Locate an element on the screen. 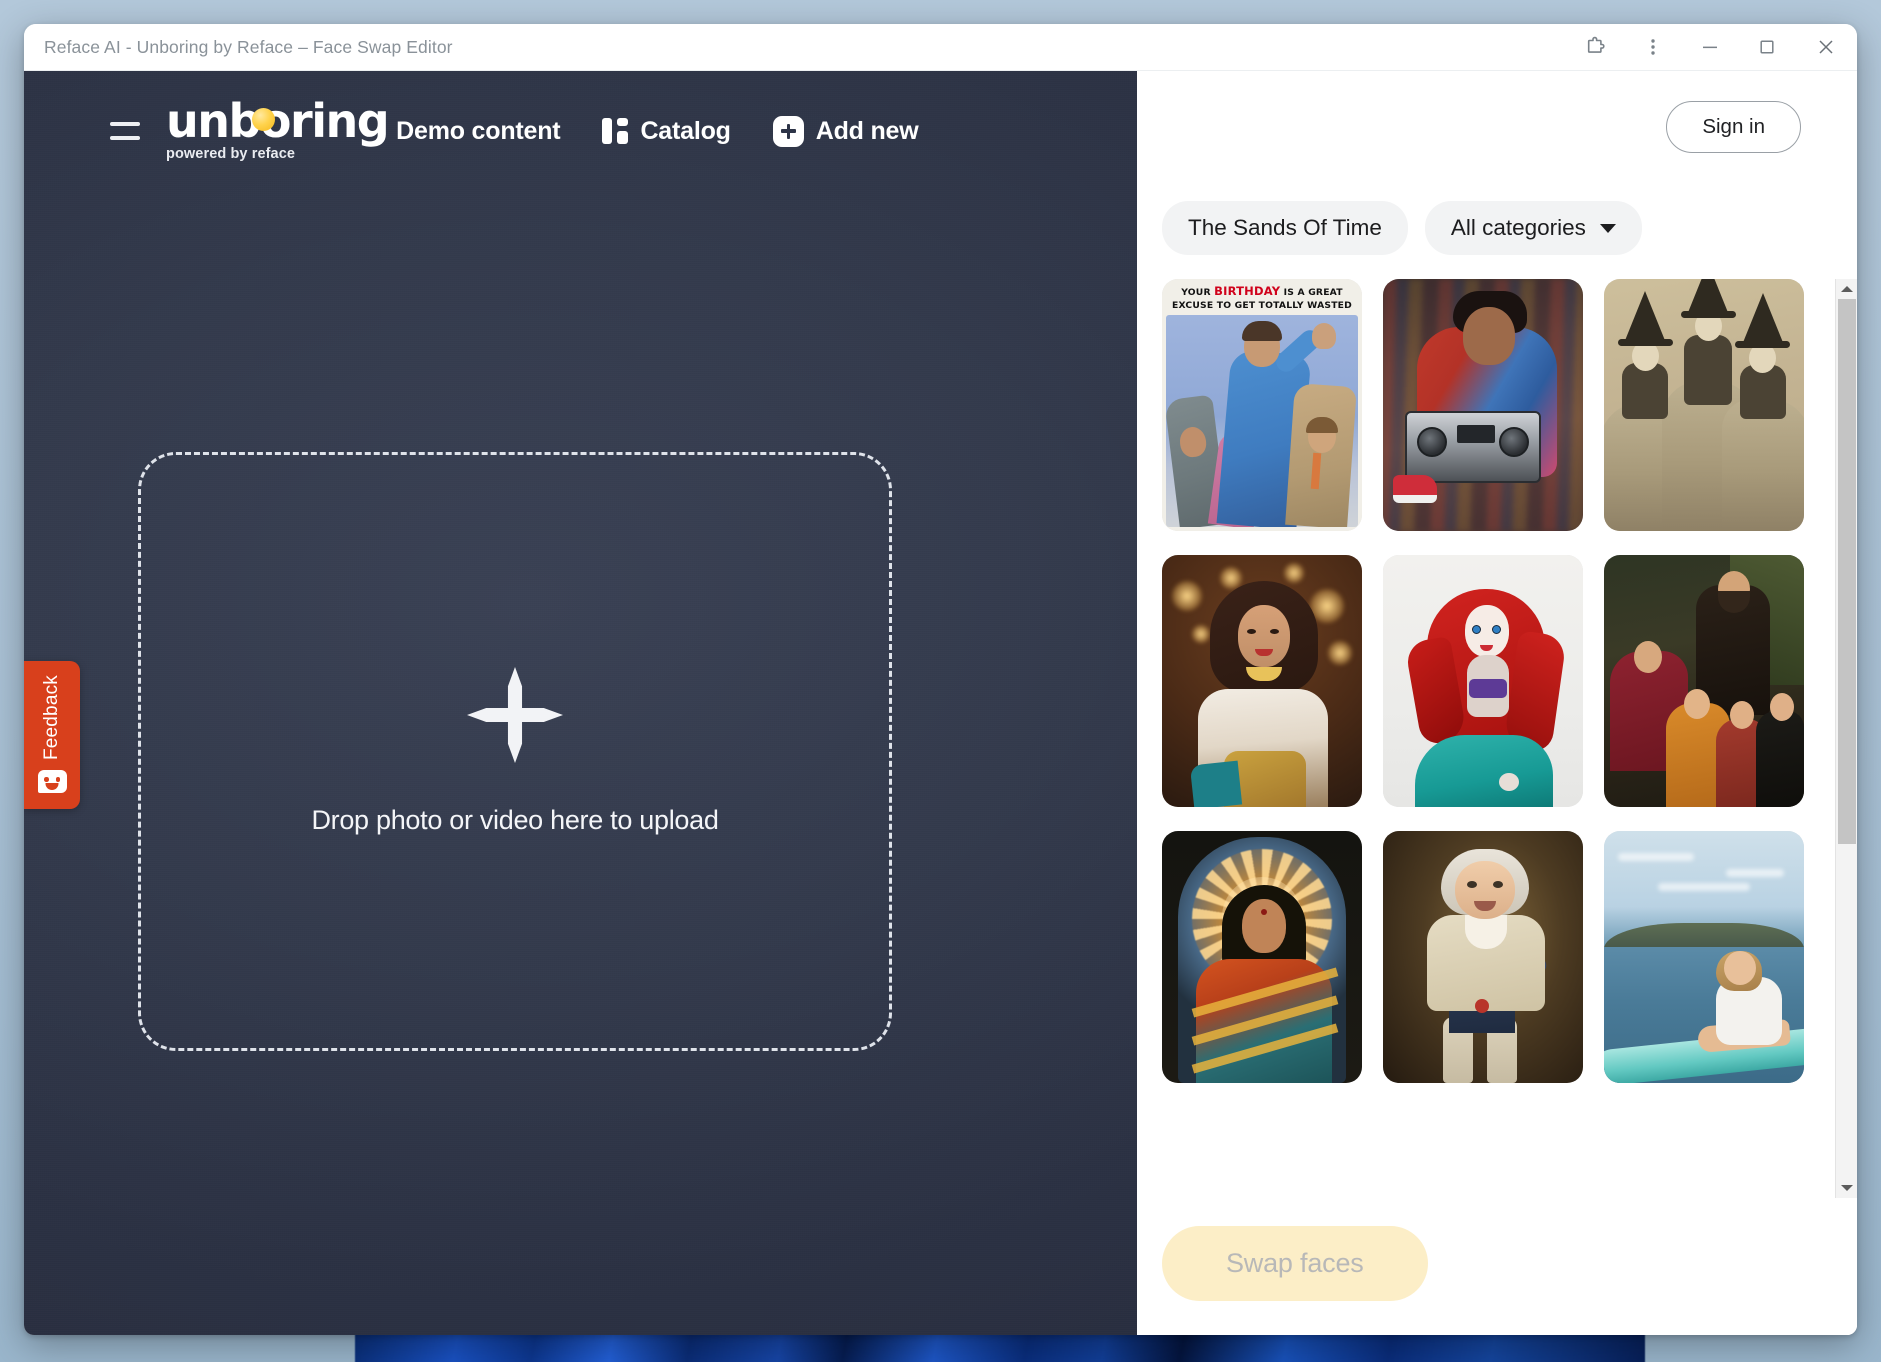 This screenshot has width=1881, height=1362. thumbnail-image-paddleboard-lake is located at coordinates (1704, 957).